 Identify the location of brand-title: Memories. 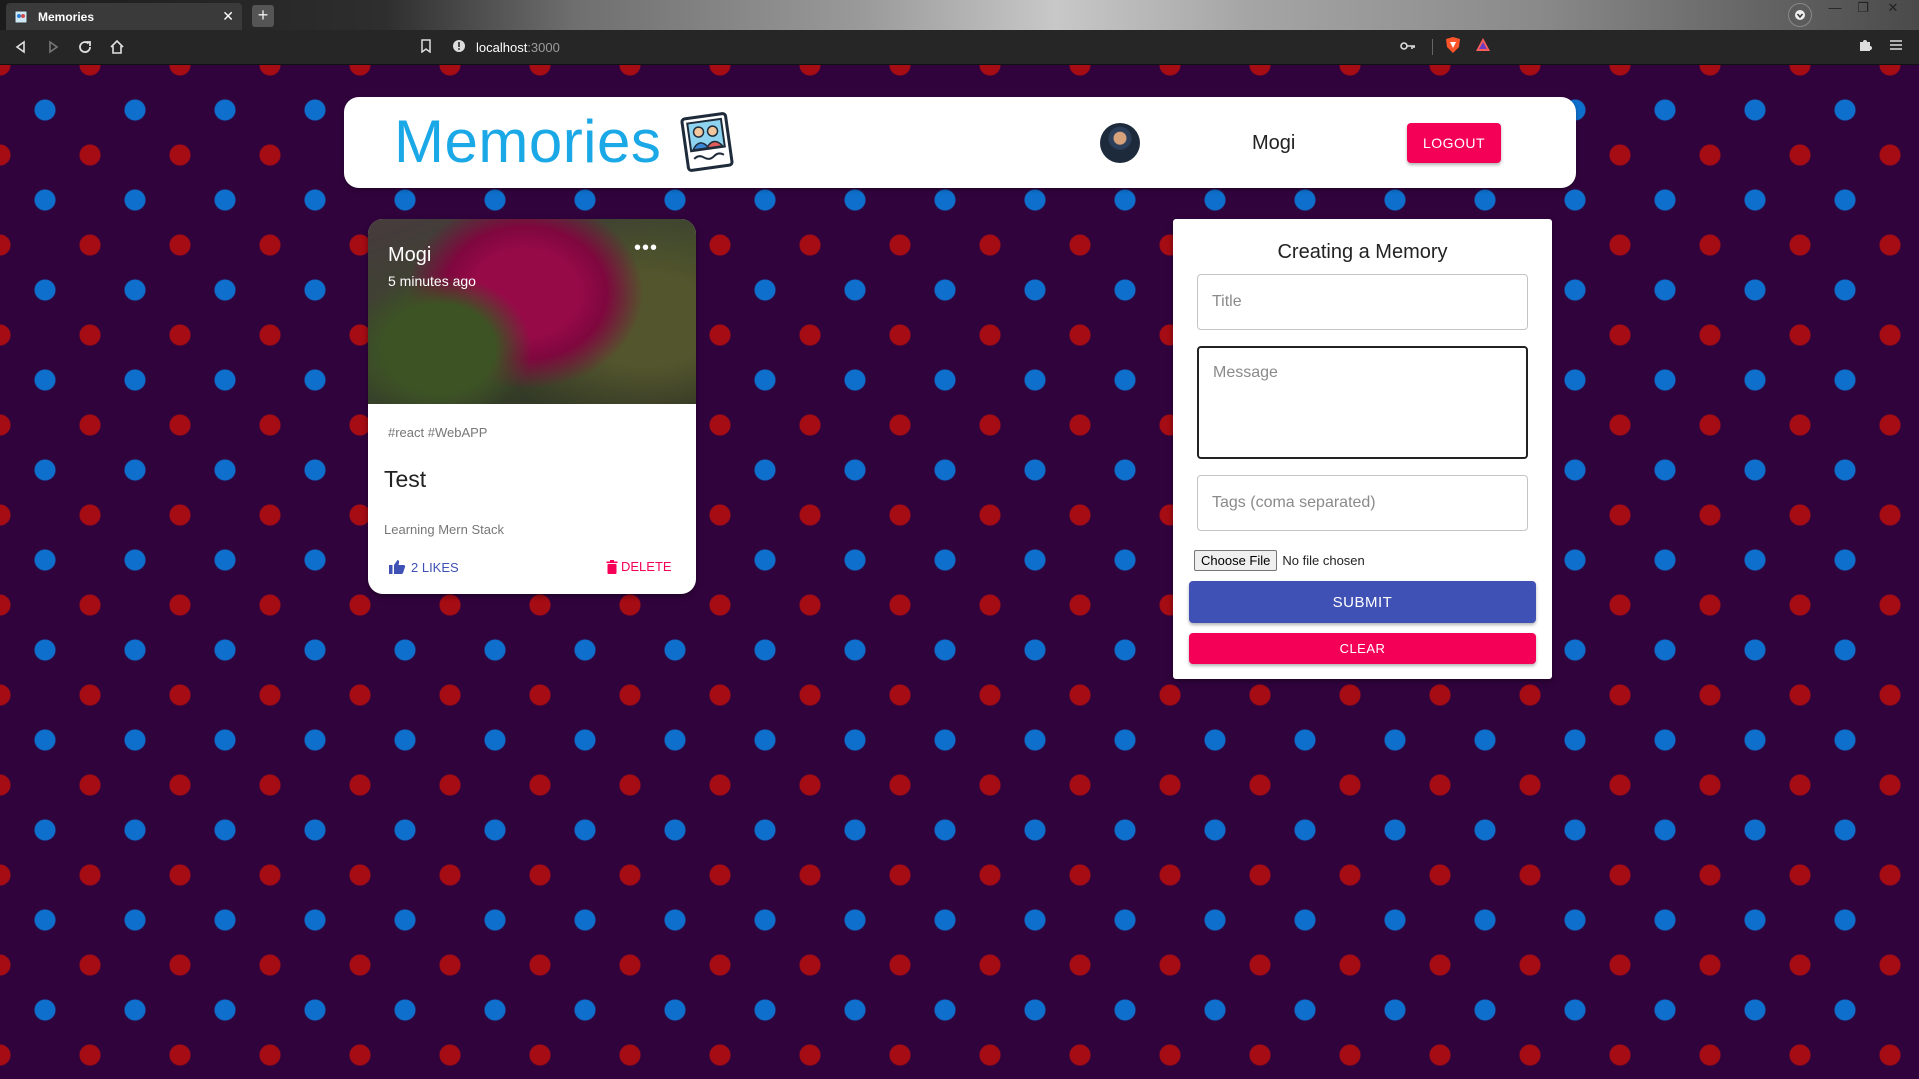
(528, 141).